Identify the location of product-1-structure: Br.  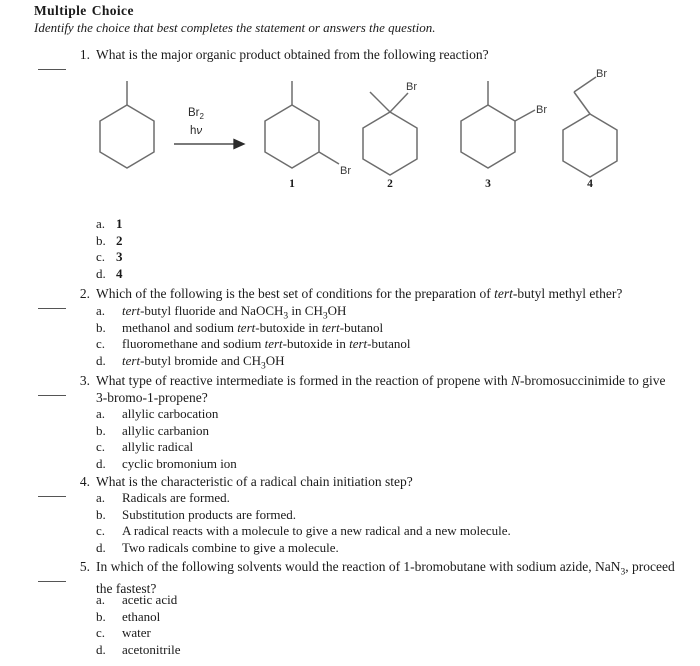
(307, 129).